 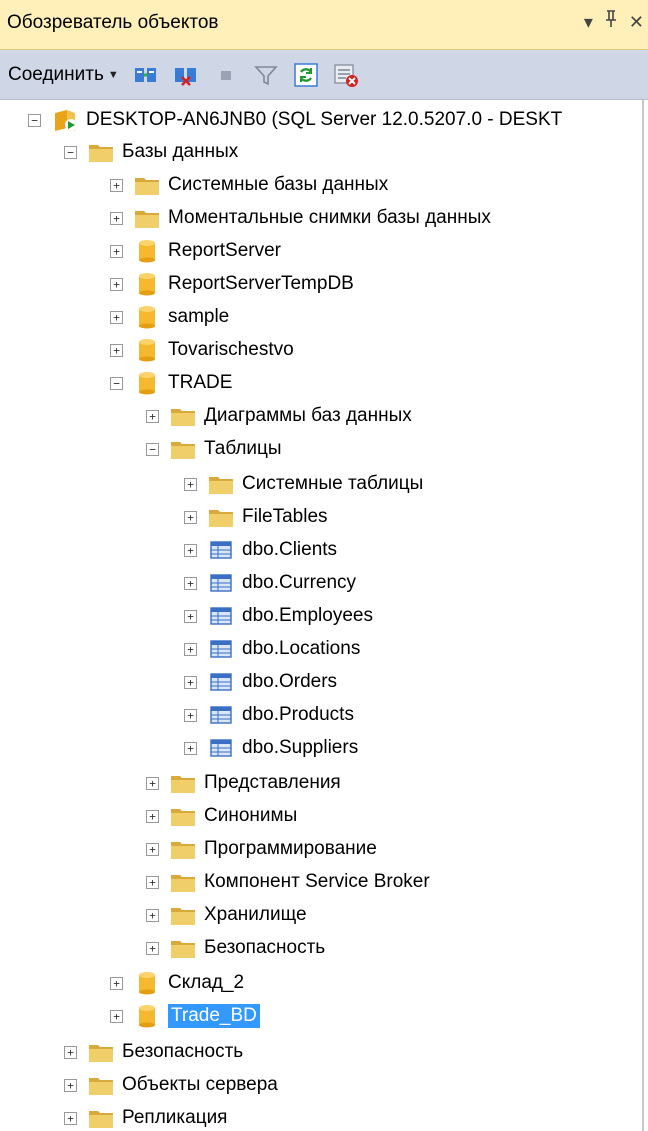 What do you see at coordinates (180, 151) in the screenshot?
I see `databases-label: Базы данных` at bounding box center [180, 151].